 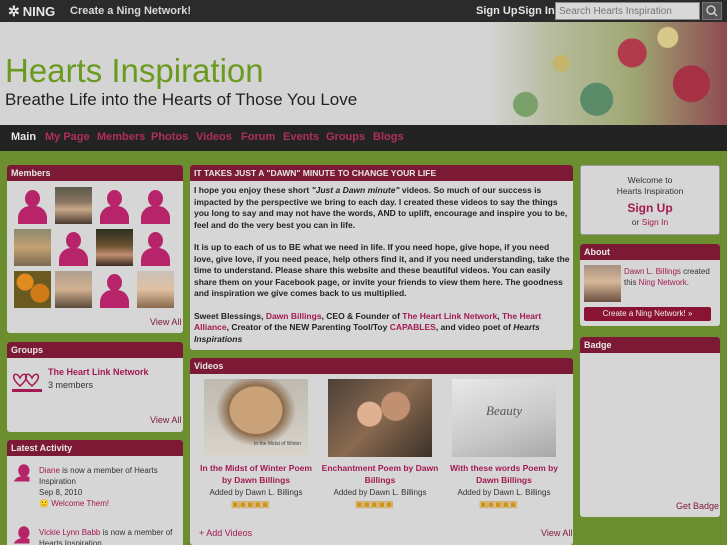 What do you see at coordinates (647, 314) in the screenshot?
I see `create-ning-network-button: Create a Ning Network! »` at bounding box center [647, 314].